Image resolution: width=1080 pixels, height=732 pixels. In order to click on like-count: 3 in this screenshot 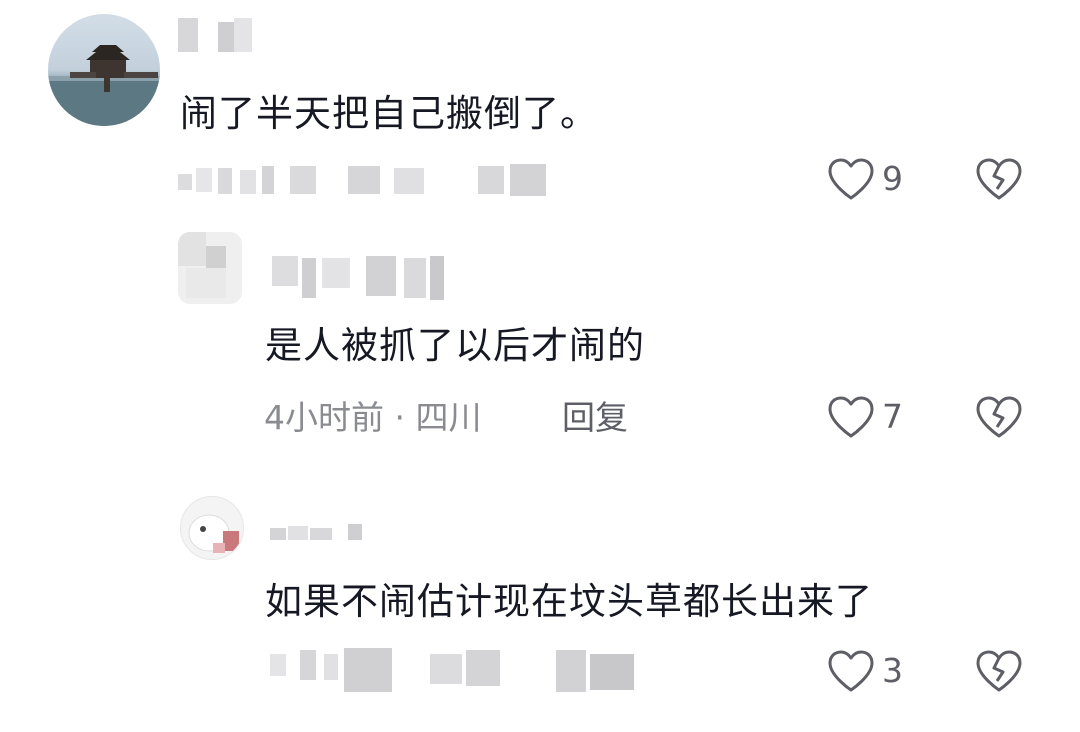, I will do `click(892, 670)`.